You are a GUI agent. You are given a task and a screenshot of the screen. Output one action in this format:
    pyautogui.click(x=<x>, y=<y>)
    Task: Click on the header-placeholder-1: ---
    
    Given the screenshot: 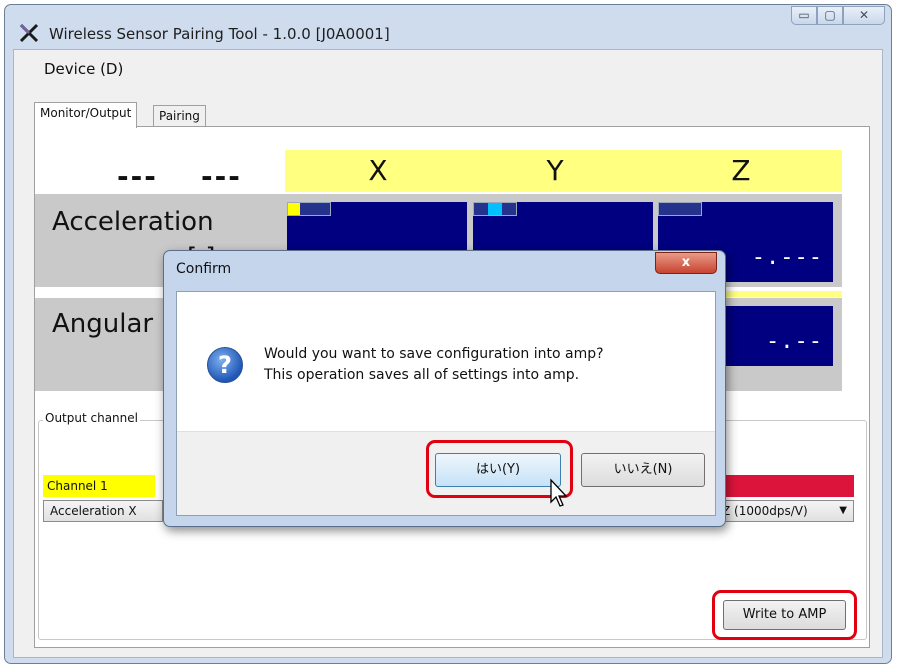 What is the action you would take?
    pyautogui.click(x=137, y=176)
    